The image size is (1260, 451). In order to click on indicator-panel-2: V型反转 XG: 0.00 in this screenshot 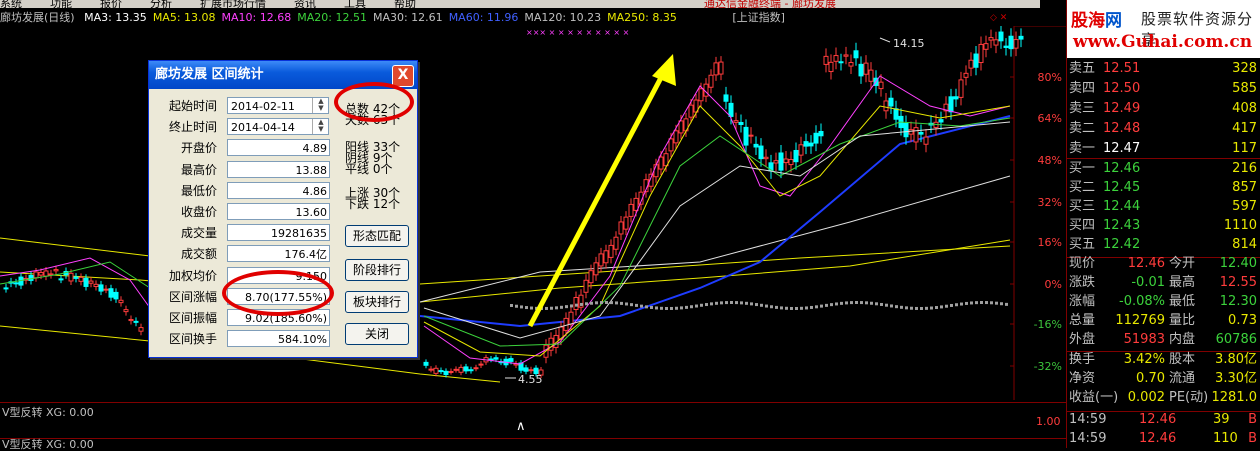, I will do `click(533, 444)`.